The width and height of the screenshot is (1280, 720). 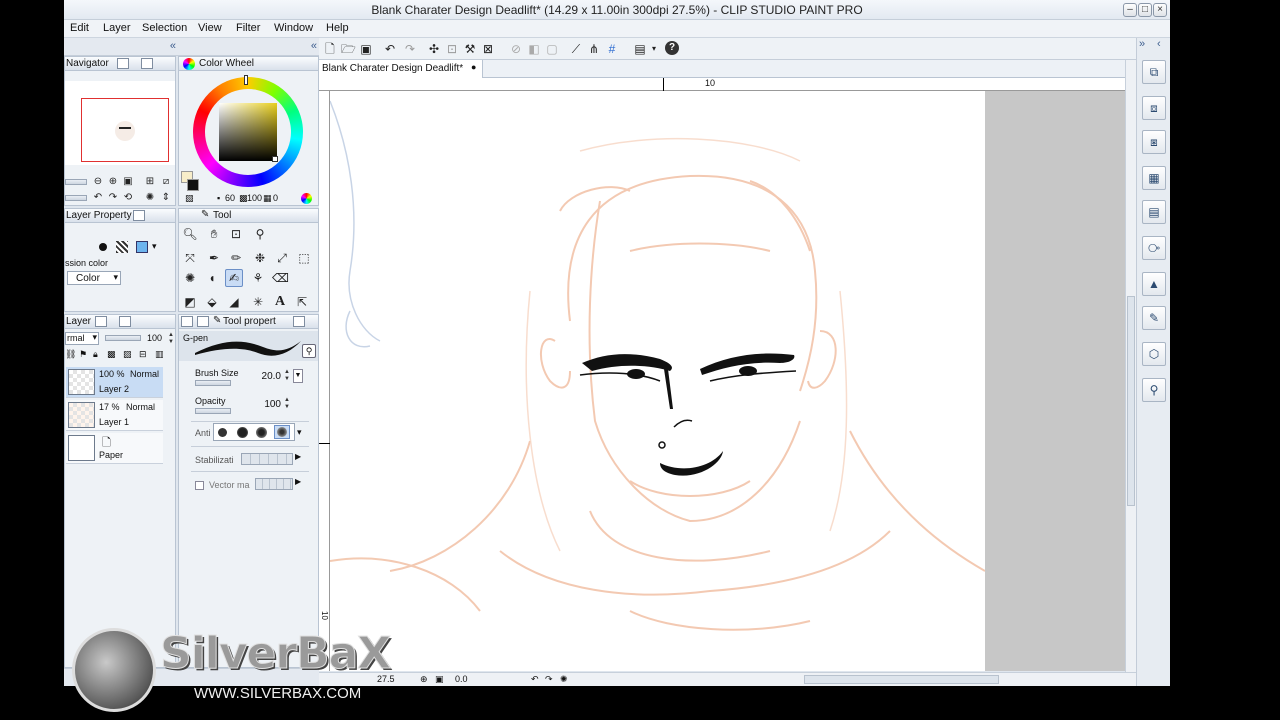 I want to click on layer-row: 100 % Normal Layer 2, so click(x=114, y=382).